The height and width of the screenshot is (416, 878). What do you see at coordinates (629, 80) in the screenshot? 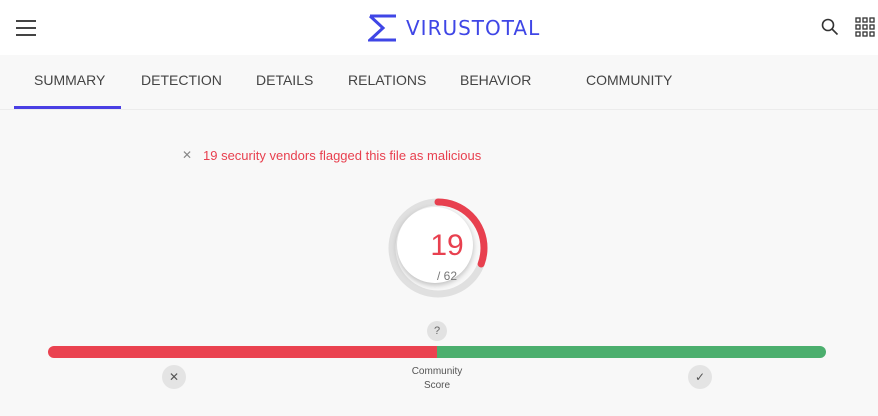
I see `tab-community: COMMUNITY` at bounding box center [629, 80].